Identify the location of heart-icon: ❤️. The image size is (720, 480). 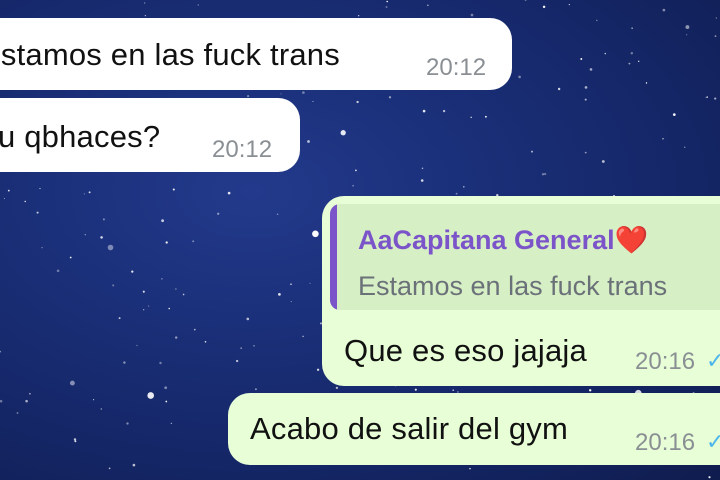
(631, 240).